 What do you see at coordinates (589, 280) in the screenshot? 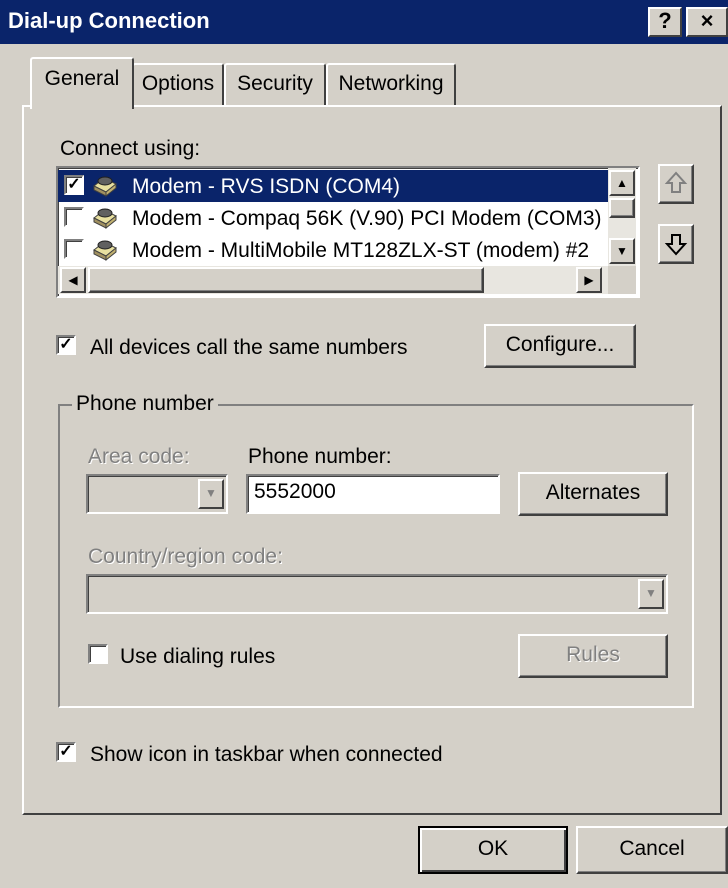
I see `scroll-right-arrow-icon: ▶` at bounding box center [589, 280].